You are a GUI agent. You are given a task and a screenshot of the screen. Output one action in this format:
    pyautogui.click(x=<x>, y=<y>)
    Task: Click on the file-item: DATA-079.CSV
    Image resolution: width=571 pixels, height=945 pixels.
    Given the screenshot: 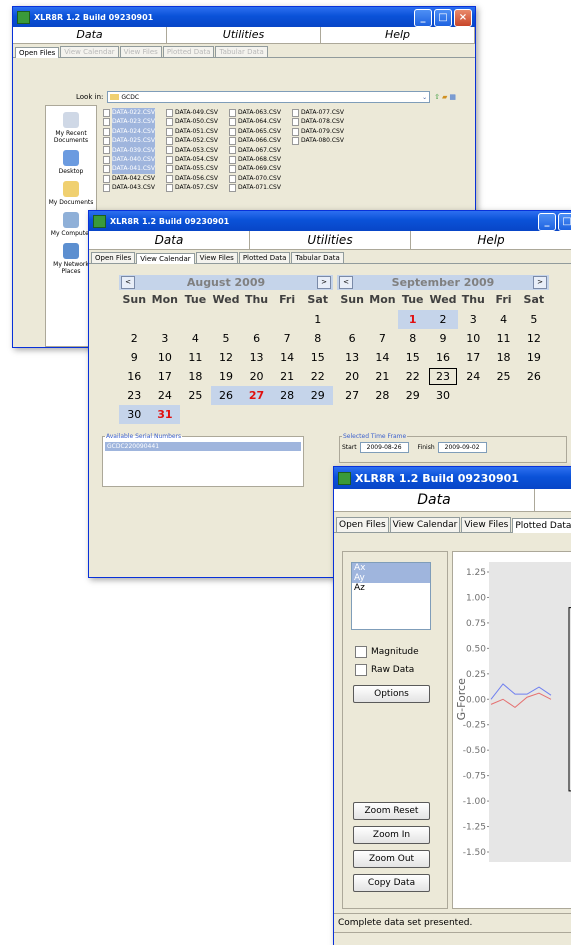 What is the action you would take?
    pyautogui.click(x=323, y=131)
    